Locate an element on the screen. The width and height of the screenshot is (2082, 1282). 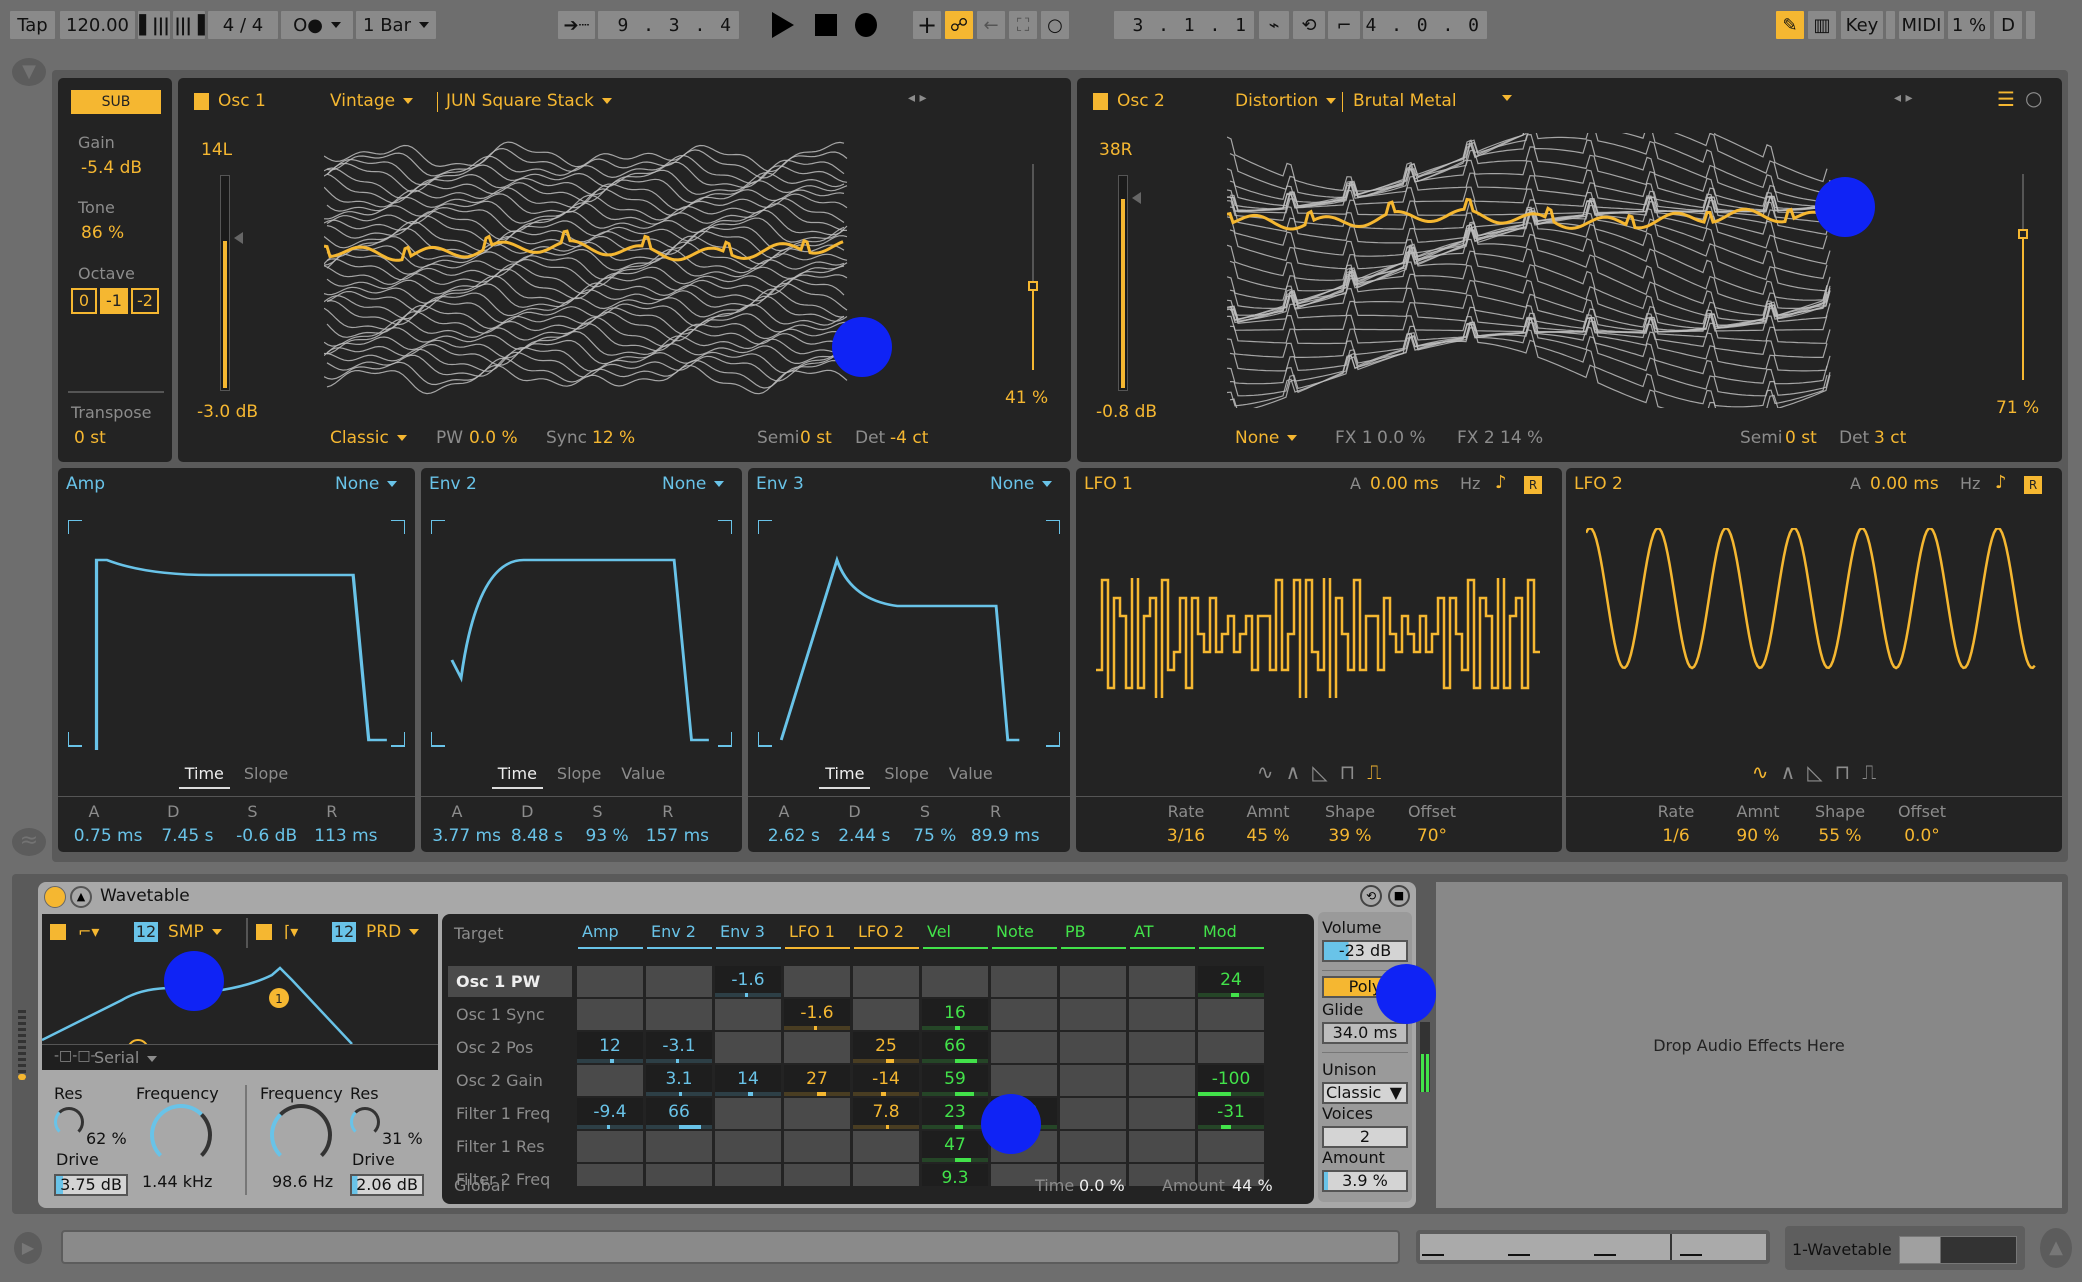
nudge-up-button: |||▐ is located at coordinates (189, 25).